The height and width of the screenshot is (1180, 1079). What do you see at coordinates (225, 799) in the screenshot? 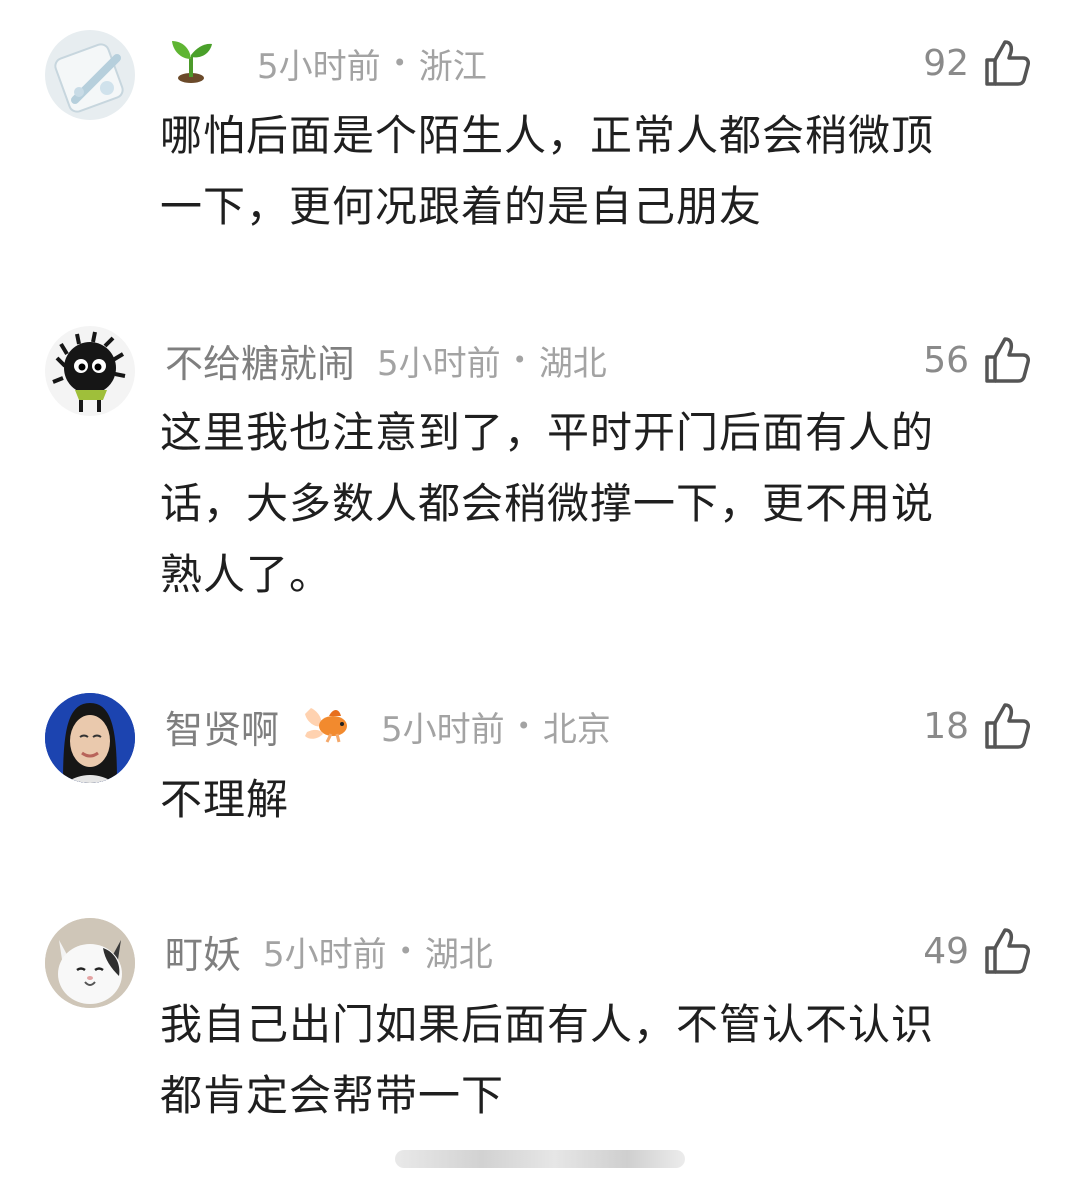
I see `comment-line: 不理解` at bounding box center [225, 799].